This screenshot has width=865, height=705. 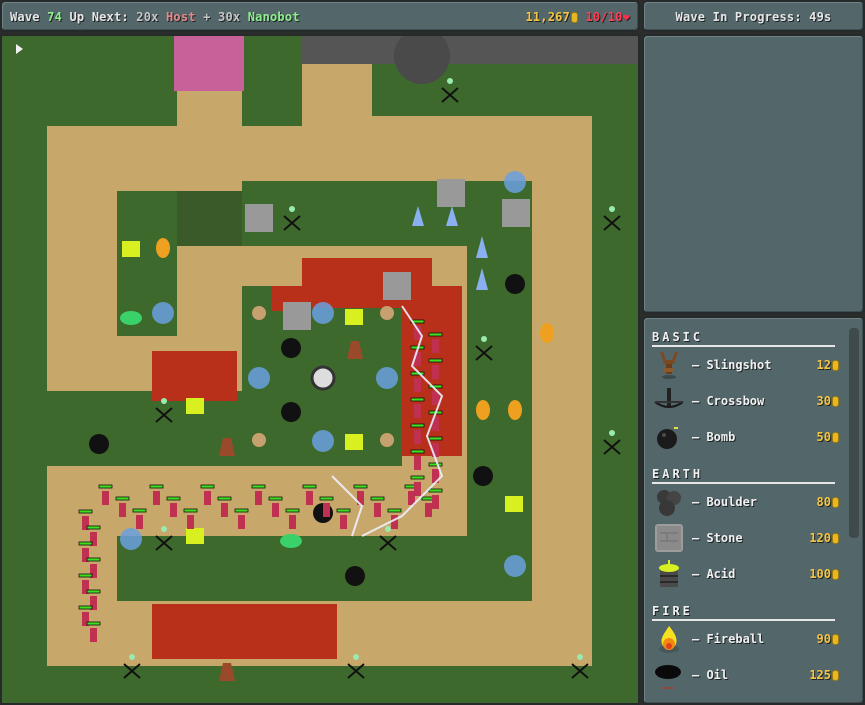 What do you see at coordinates (824, 675) in the screenshot?
I see `item-price: 125` at bounding box center [824, 675].